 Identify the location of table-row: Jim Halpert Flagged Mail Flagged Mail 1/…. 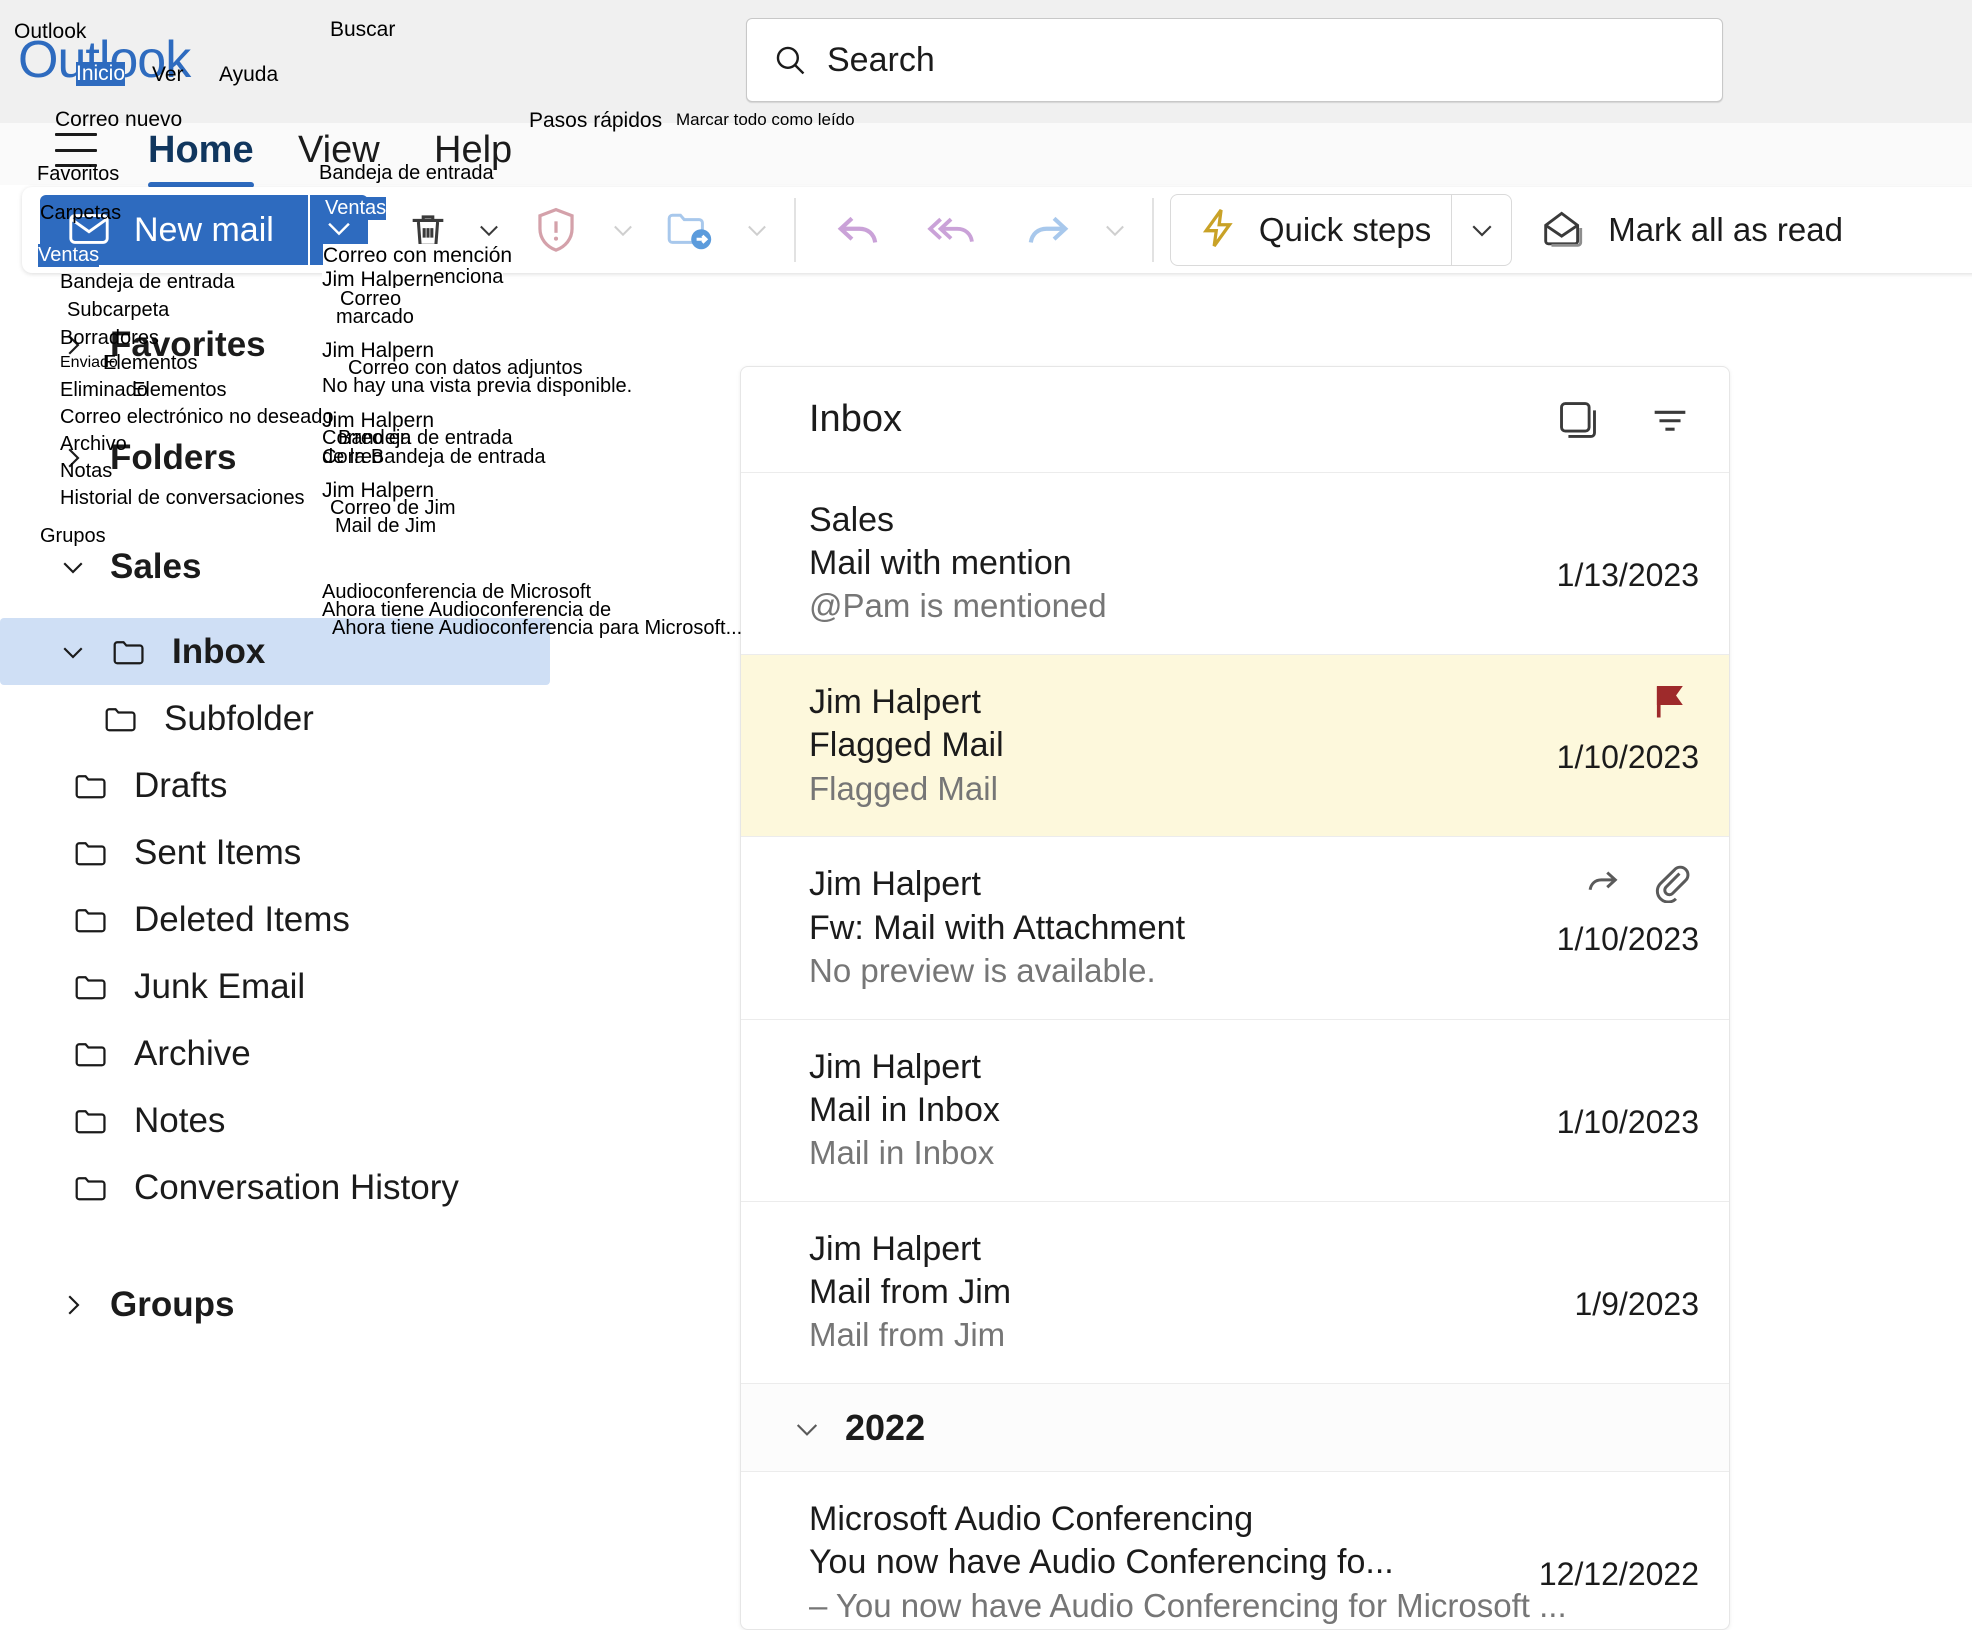
(1235, 746).